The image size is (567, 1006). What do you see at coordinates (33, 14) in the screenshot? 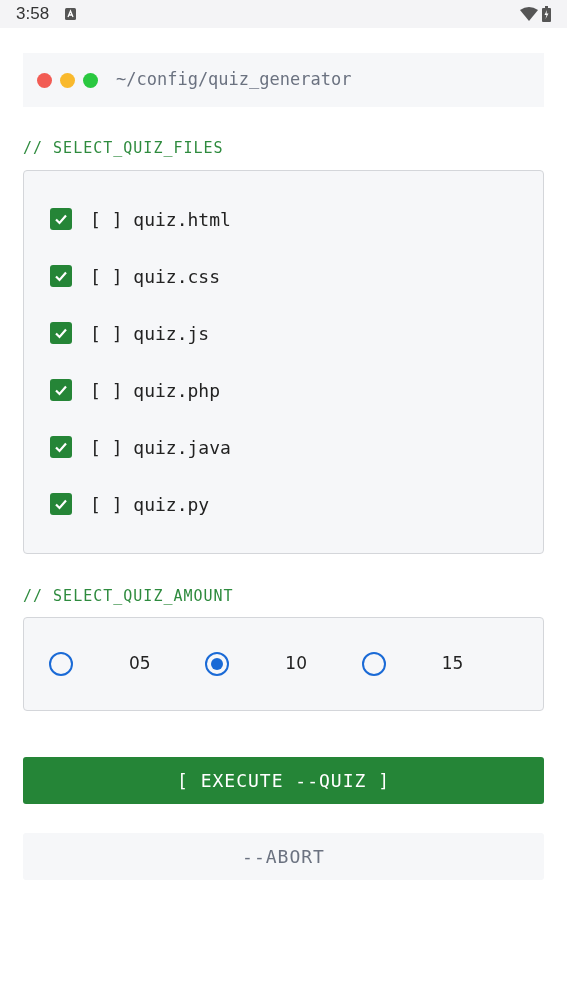
I see `status-time: 3:58` at bounding box center [33, 14].